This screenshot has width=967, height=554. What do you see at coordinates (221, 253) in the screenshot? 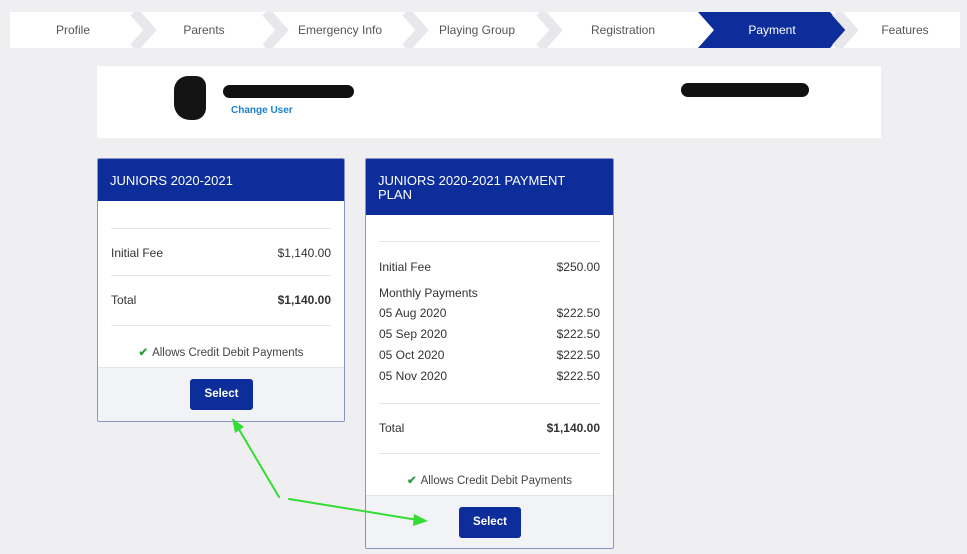
I see `initial-fee-row: Initial Fee $1,140.00` at bounding box center [221, 253].